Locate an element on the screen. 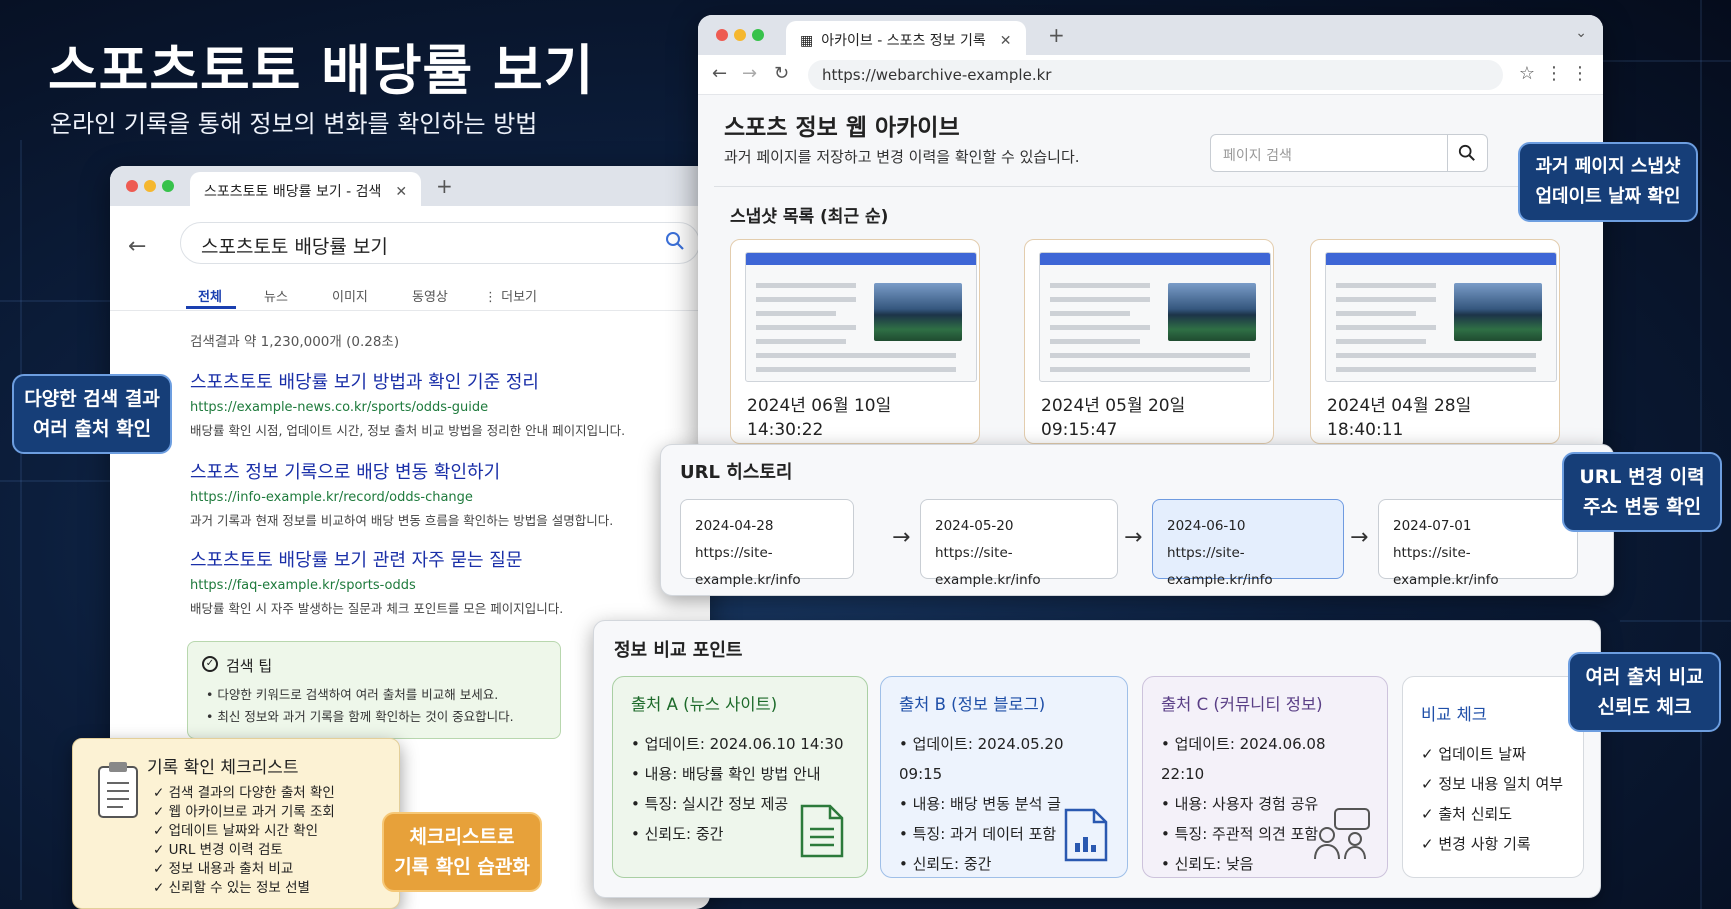  url-history-date: 2024-07-01 is located at coordinates (1432, 526).